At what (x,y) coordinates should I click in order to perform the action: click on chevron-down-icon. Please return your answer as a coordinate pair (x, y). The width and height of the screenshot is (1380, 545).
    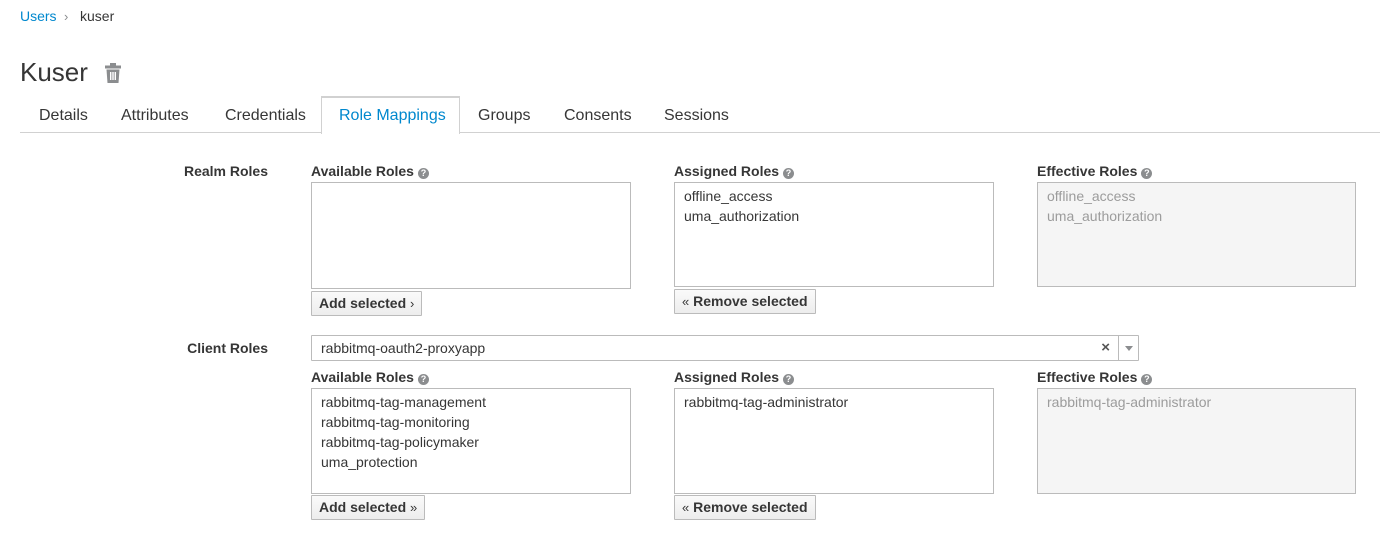
    Looking at the image, I should click on (1129, 348).